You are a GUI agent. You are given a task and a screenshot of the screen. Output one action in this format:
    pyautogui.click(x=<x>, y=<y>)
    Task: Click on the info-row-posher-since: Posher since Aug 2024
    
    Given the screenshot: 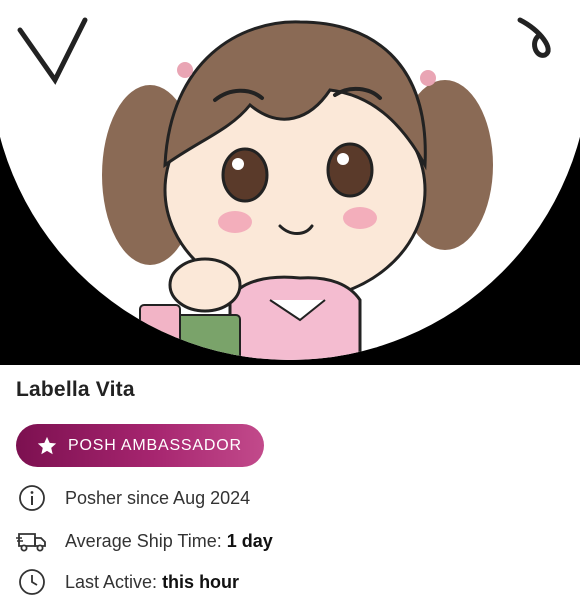 What is the action you would take?
    pyautogui.click(x=133, y=498)
    